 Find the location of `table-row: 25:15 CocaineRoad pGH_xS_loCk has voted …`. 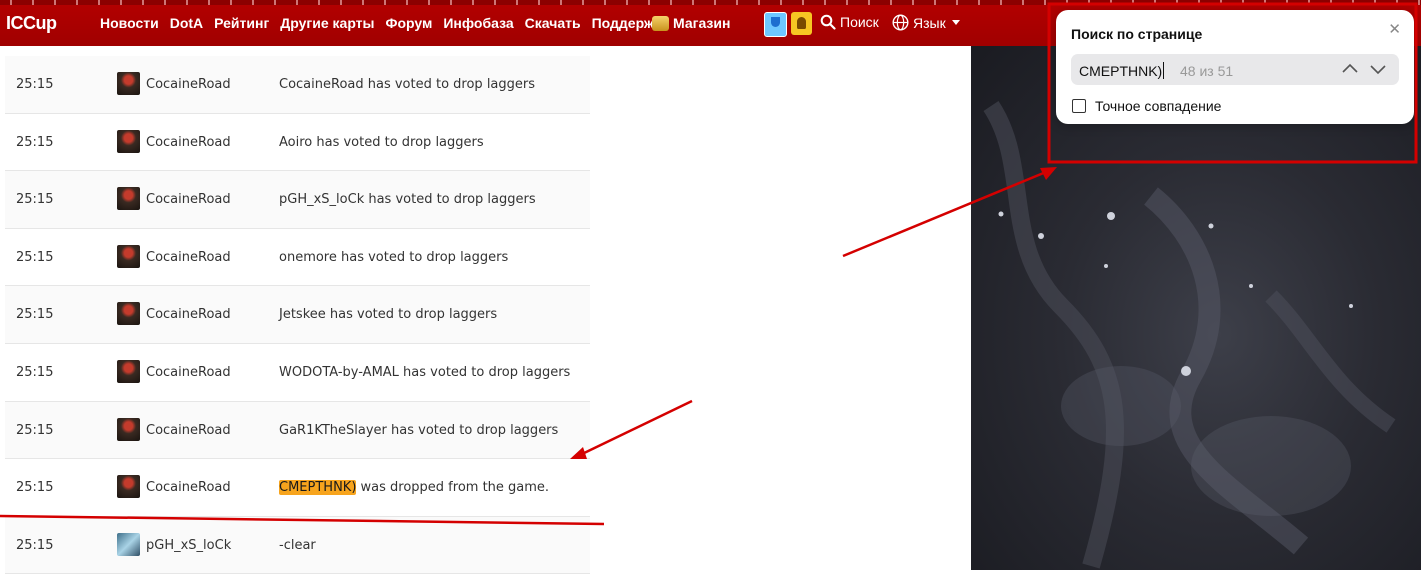

table-row: 25:15 CocaineRoad pGH_xS_loCk has voted … is located at coordinates (297, 200).